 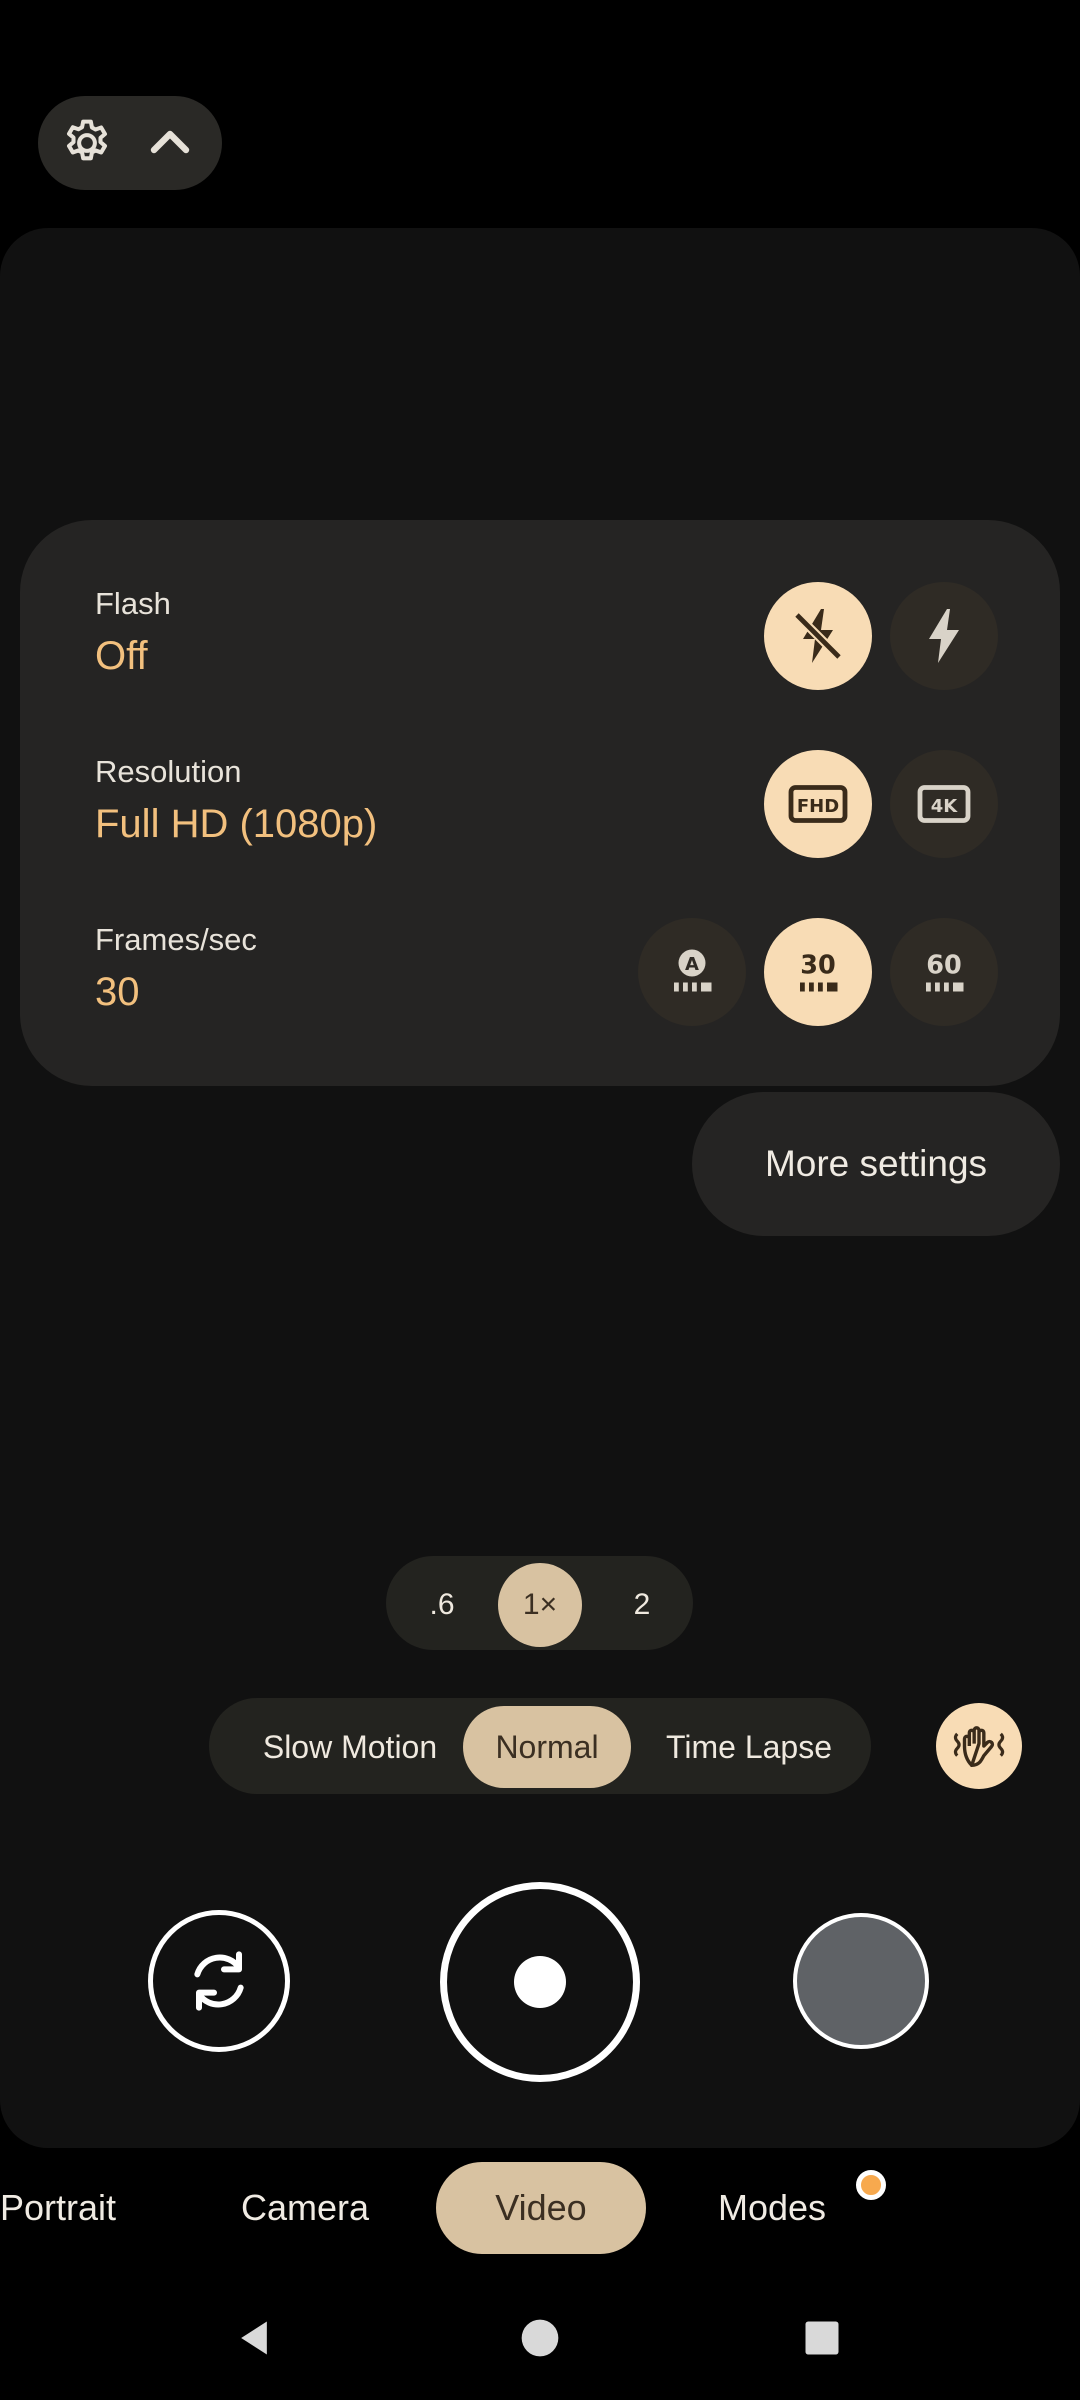 I want to click on fps-auto-option: A, so click(x=692, y=972).